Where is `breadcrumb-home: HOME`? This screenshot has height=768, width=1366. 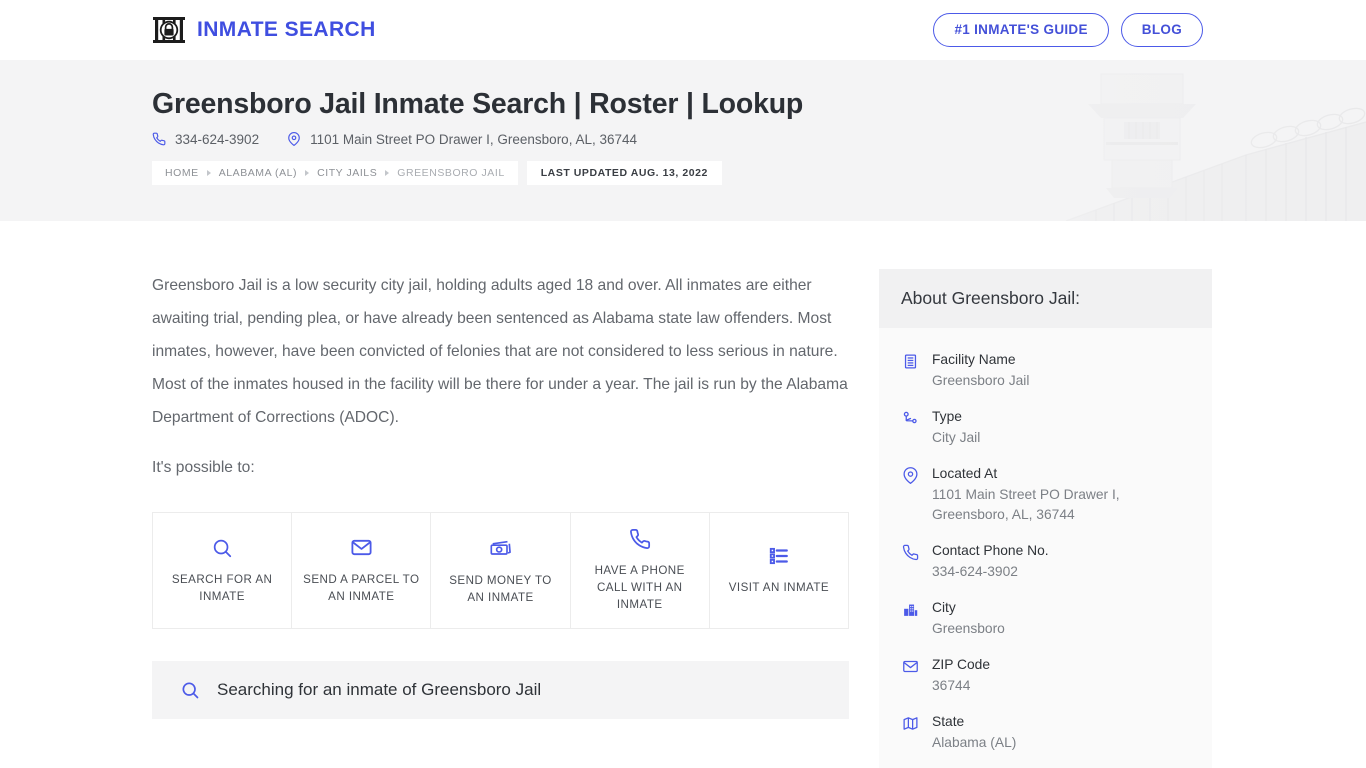
breadcrumb-home: HOME is located at coordinates (182, 173).